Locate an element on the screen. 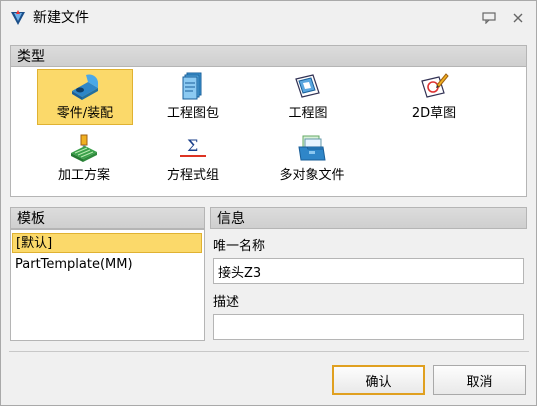  type-label: 零件/装配 is located at coordinates (85, 113).